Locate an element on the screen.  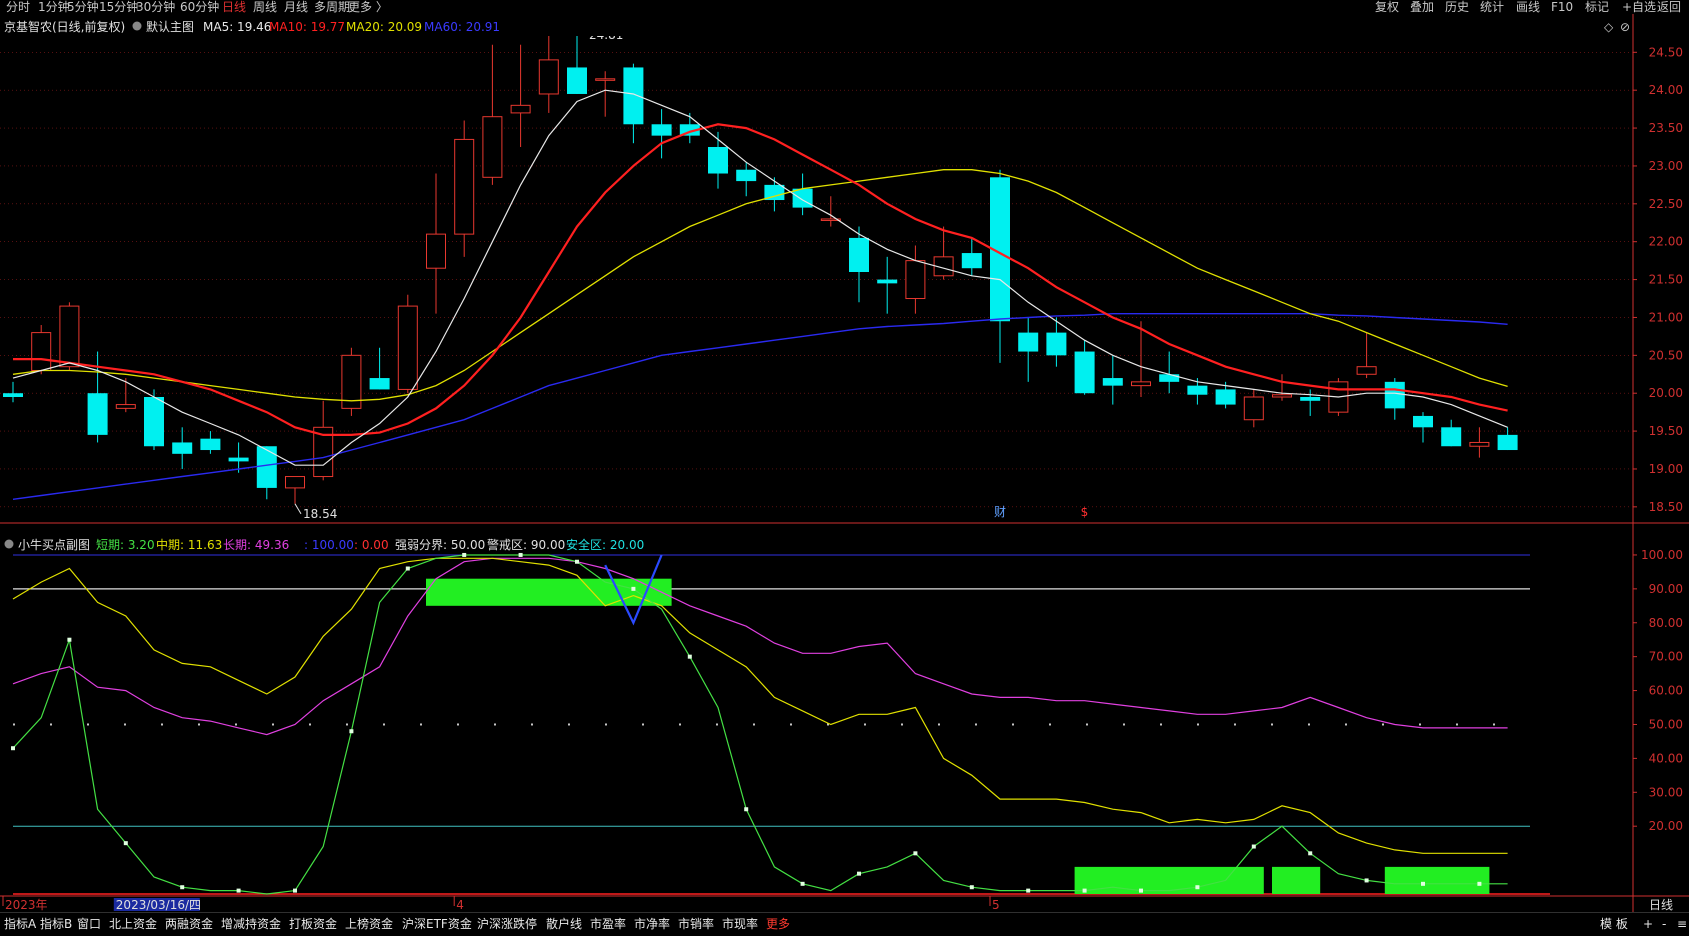
bottom-right-2: - is located at coordinates (1664, 924).